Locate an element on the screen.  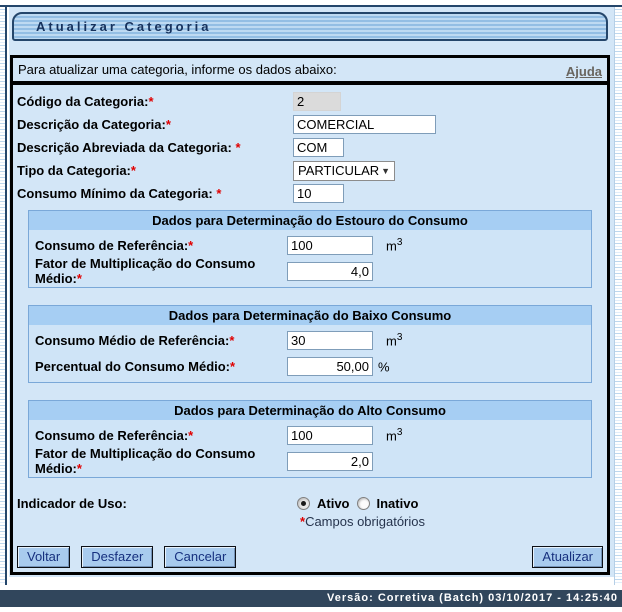
field-row-descricao-abreviada: Descrição Abreviada da Categoria: * is located at coordinates (310, 147).